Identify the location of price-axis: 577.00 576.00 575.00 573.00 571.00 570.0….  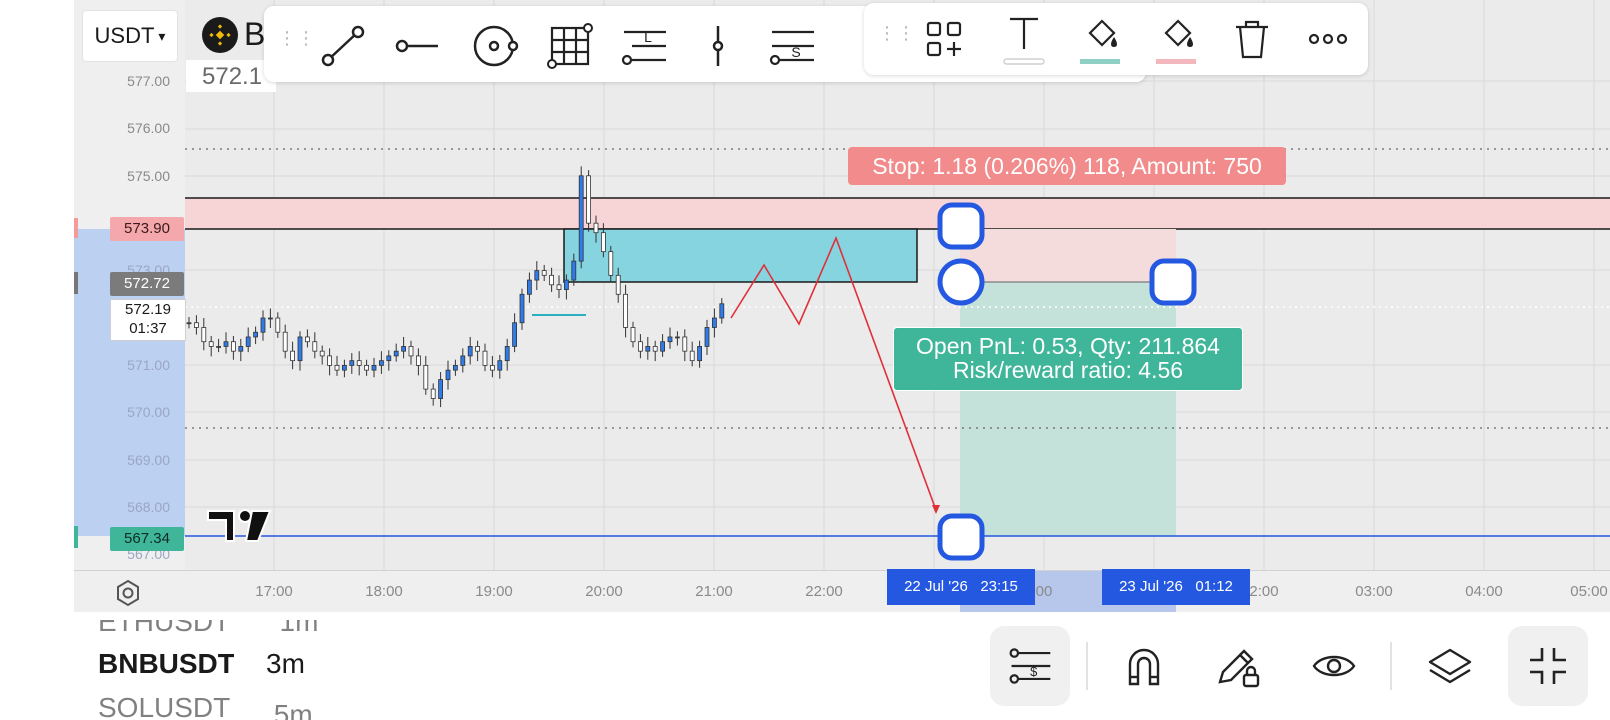
(130, 285).